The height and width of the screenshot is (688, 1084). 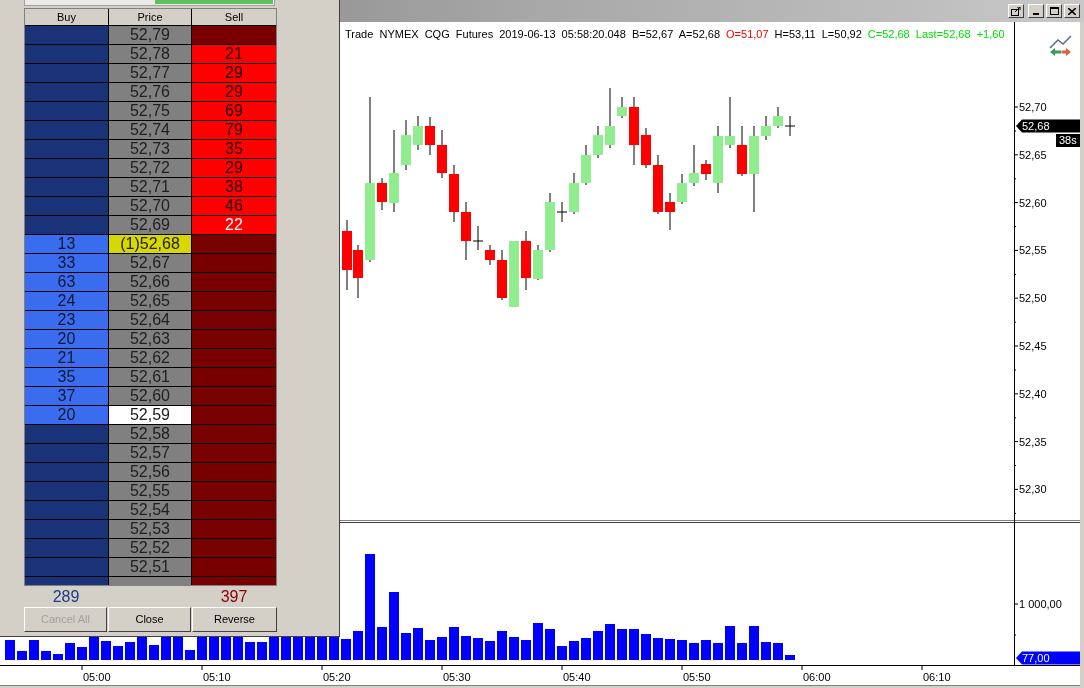 I want to click on price-cell: 52,77, so click(x=150, y=73).